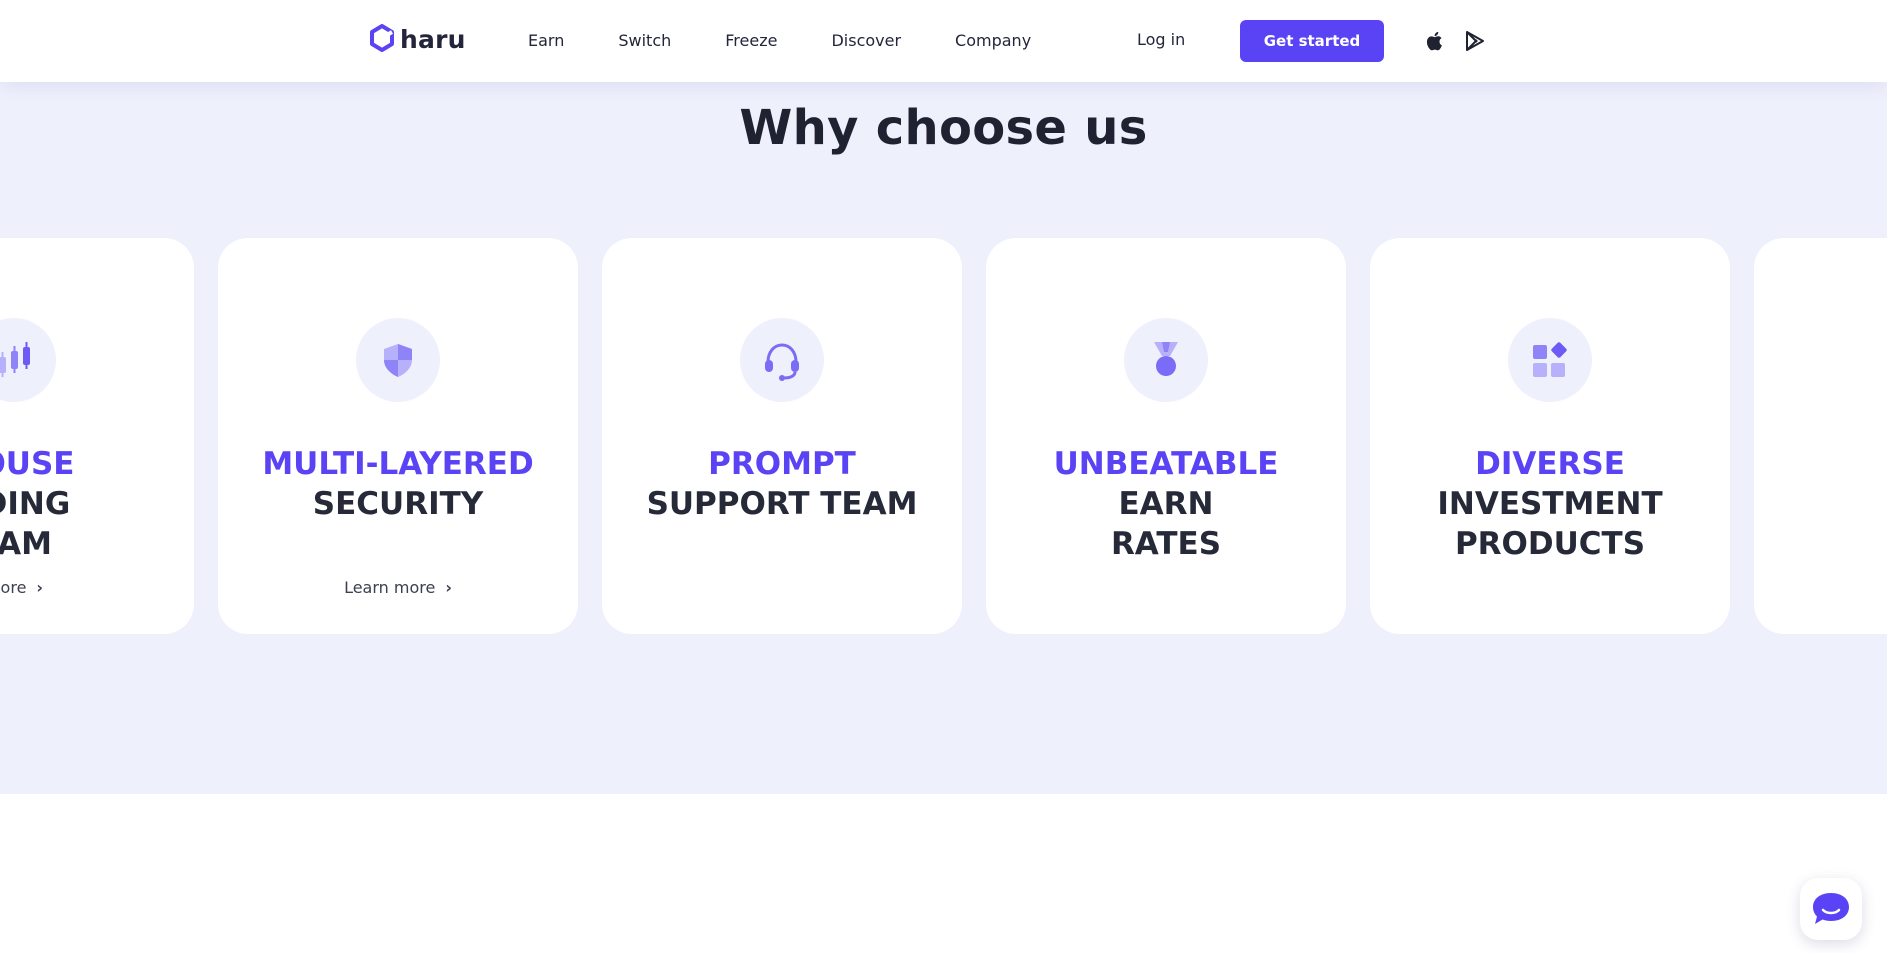 The width and height of the screenshot is (1887, 953). What do you see at coordinates (782, 484) in the screenshot?
I see `feature-title: PROMPT SUPPORT TEAM` at bounding box center [782, 484].